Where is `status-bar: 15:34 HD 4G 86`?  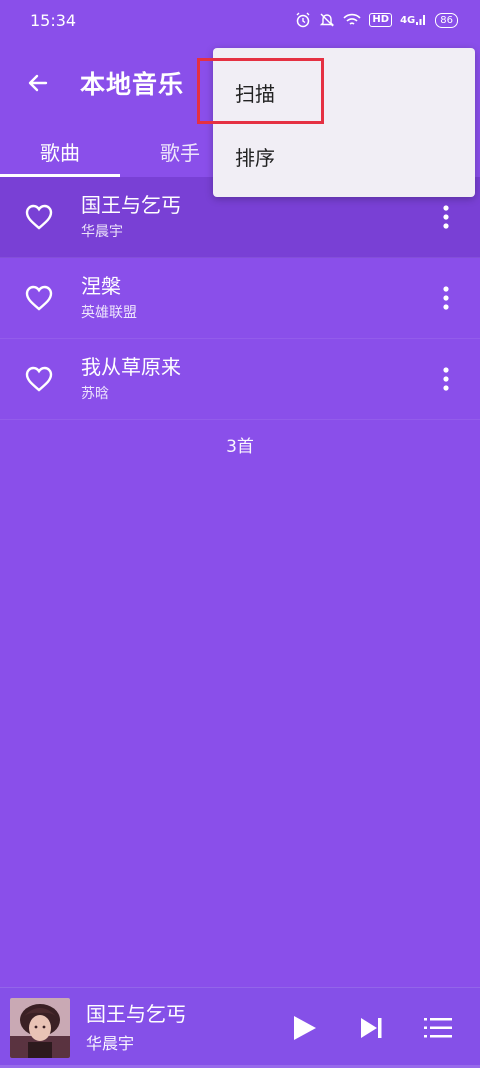
status-bar: 15:34 HD 4G 86 is located at coordinates (240, 20).